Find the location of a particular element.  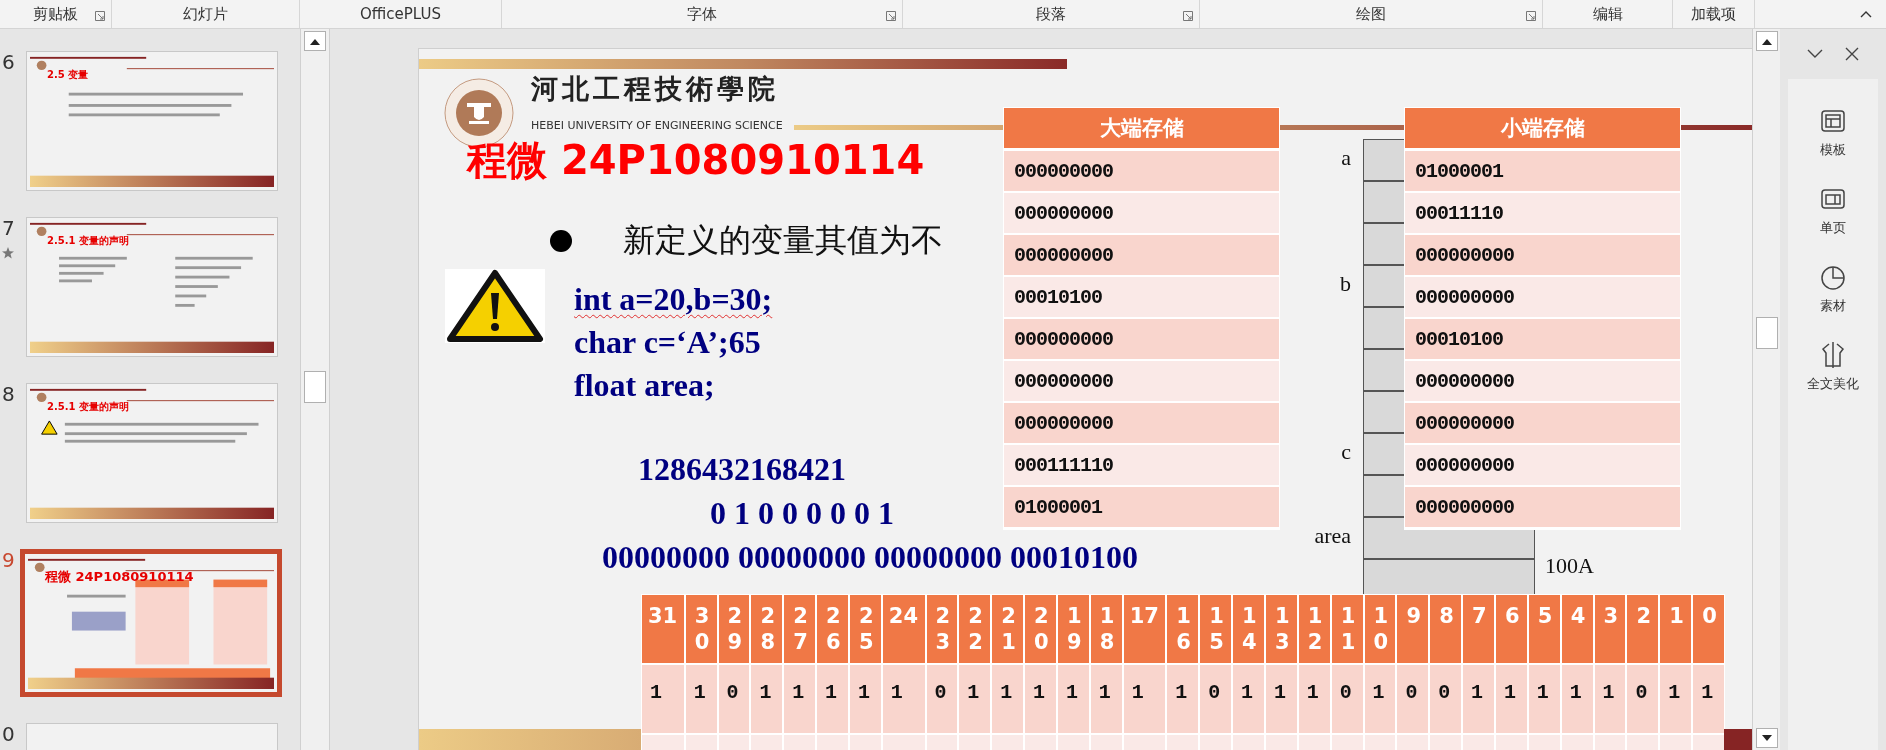

int-binary: 00000000 00000000 00000000 00010100 is located at coordinates (870, 557).